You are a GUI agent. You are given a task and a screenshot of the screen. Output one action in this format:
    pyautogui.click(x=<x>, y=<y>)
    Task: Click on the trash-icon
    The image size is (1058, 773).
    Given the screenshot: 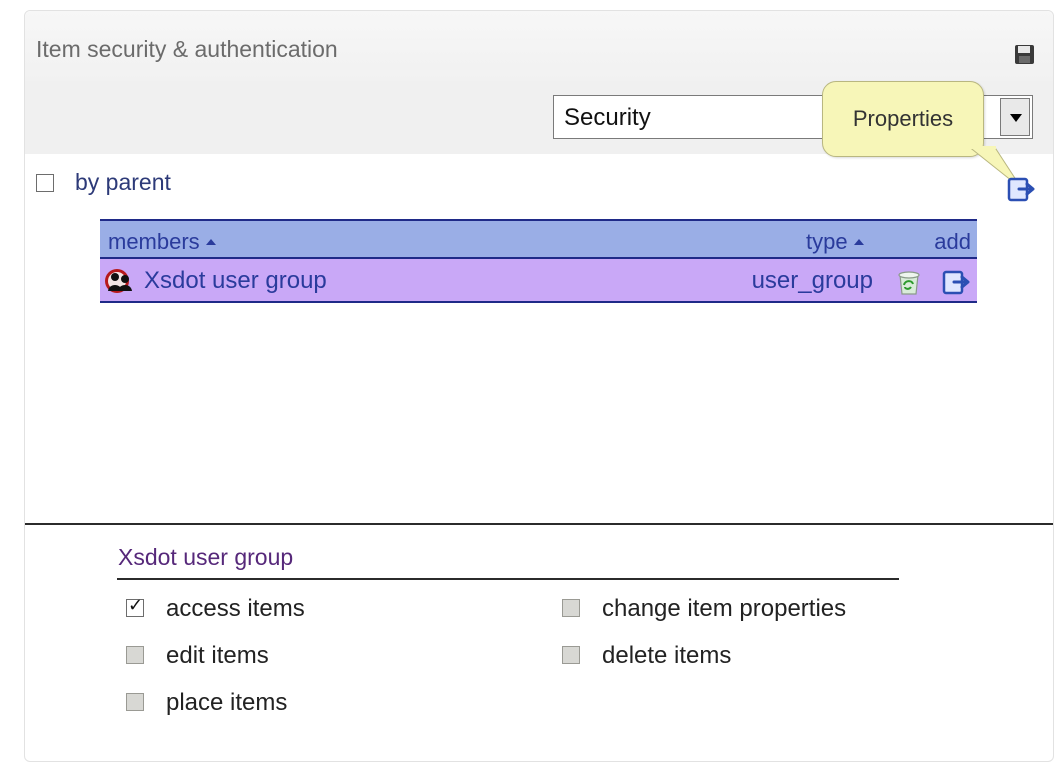 What is the action you would take?
    pyautogui.click(x=909, y=282)
    